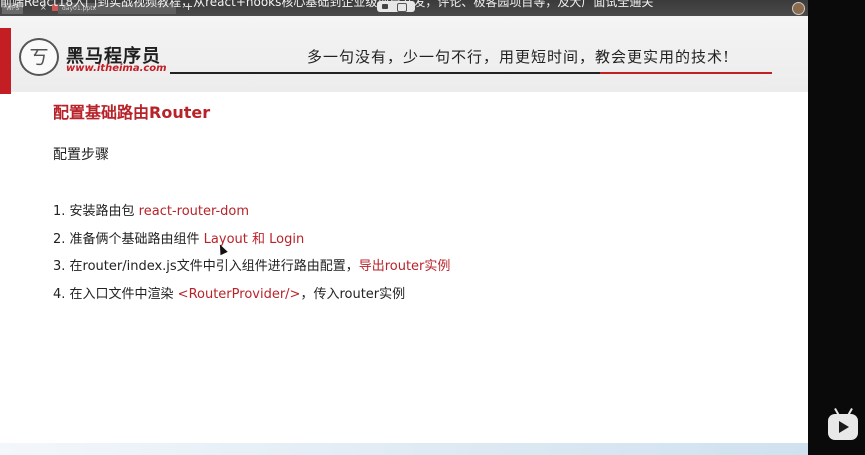 Image resolution: width=865 pixels, height=455 pixels. What do you see at coordinates (402, 7) in the screenshot?
I see `pip-icon` at bounding box center [402, 7].